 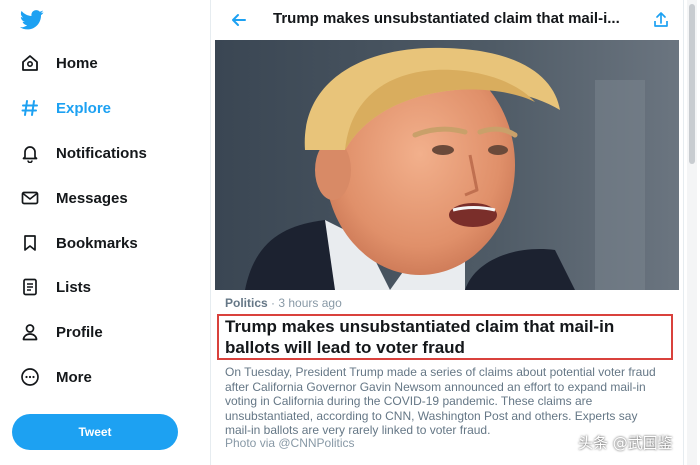 I want to click on sidebar-item-notifications: Notifications, so click(x=83, y=153).